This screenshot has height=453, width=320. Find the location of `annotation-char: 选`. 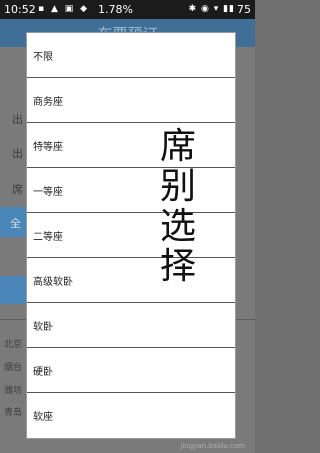

annotation-char: 选 is located at coordinates (178, 226).